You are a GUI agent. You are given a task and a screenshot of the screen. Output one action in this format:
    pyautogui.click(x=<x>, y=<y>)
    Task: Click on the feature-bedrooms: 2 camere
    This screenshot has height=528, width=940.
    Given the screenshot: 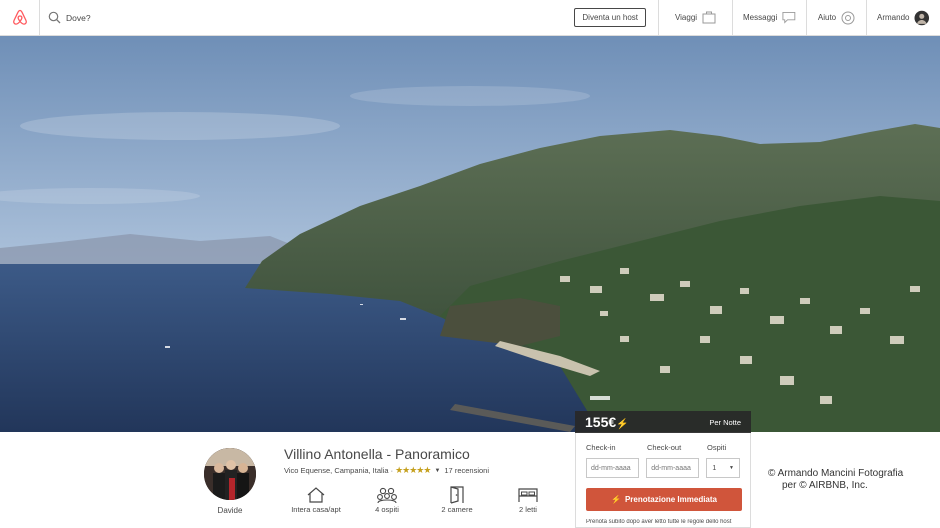 What is the action you would take?
    pyautogui.click(x=457, y=499)
    